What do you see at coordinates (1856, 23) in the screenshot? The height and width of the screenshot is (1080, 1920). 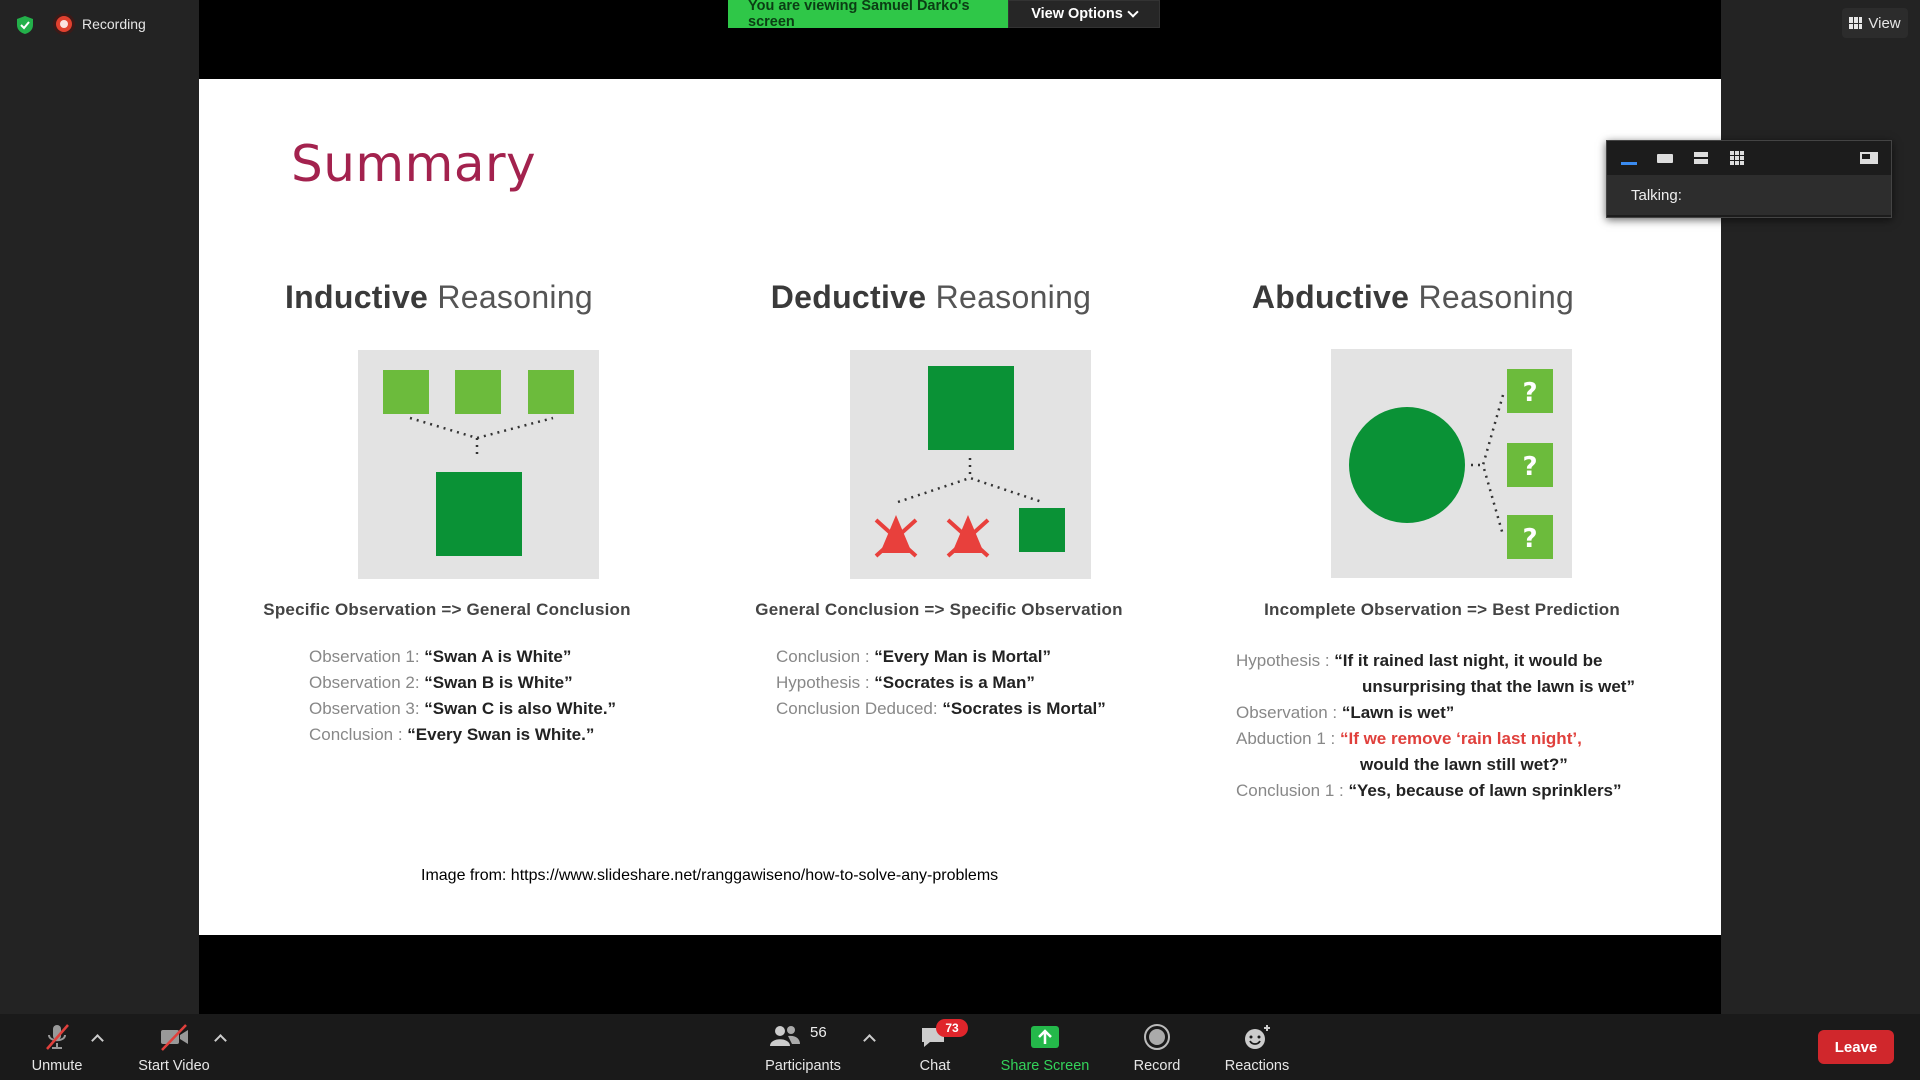 I see `grid-view-icon` at bounding box center [1856, 23].